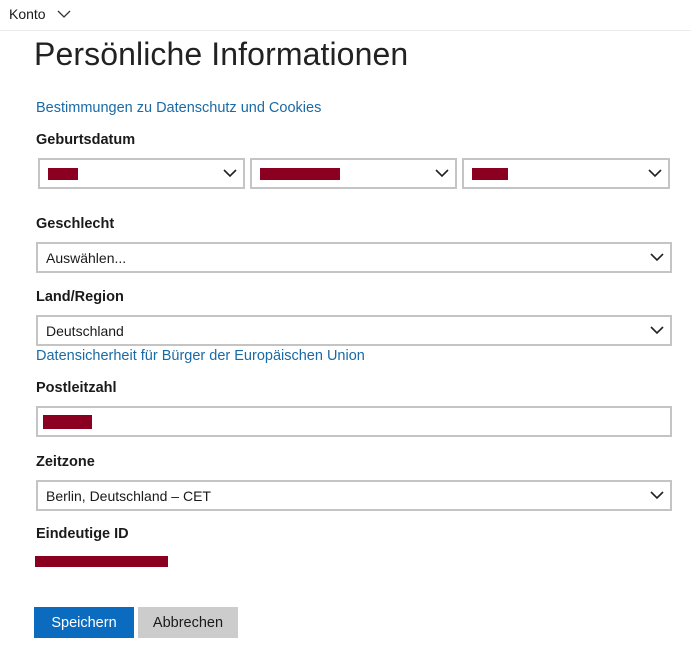  What do you see at coordinates (354, 495) in the screenshot?
I see `timezone-select: Berlin, Deutschland – CET` at bounding box center [354, 495].